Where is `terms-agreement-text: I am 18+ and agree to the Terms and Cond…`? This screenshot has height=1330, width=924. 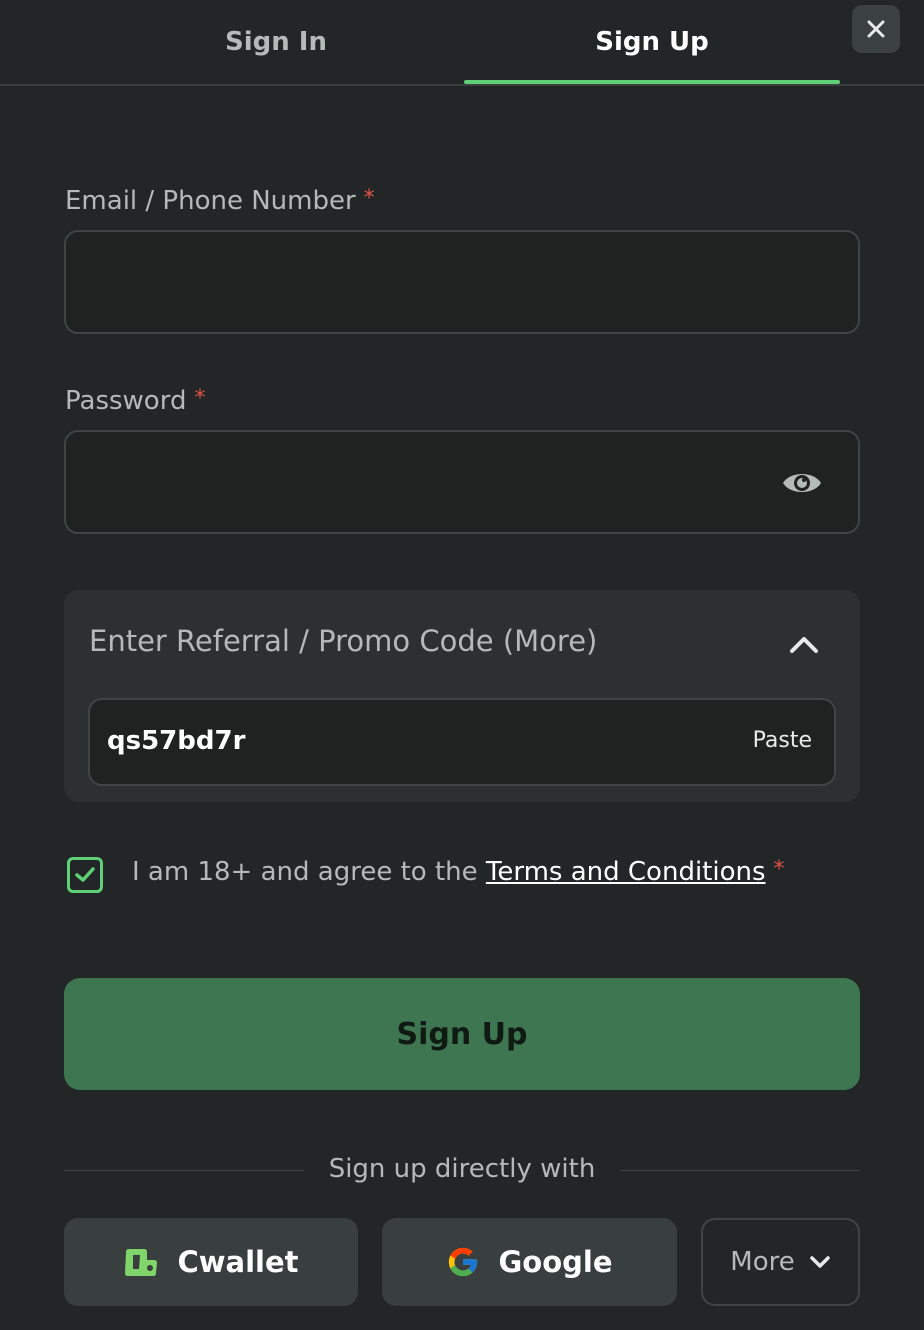
terms-agreement-text: I am 18+ and agree to the Terms and Cond… is located at coordinates (458, 872).